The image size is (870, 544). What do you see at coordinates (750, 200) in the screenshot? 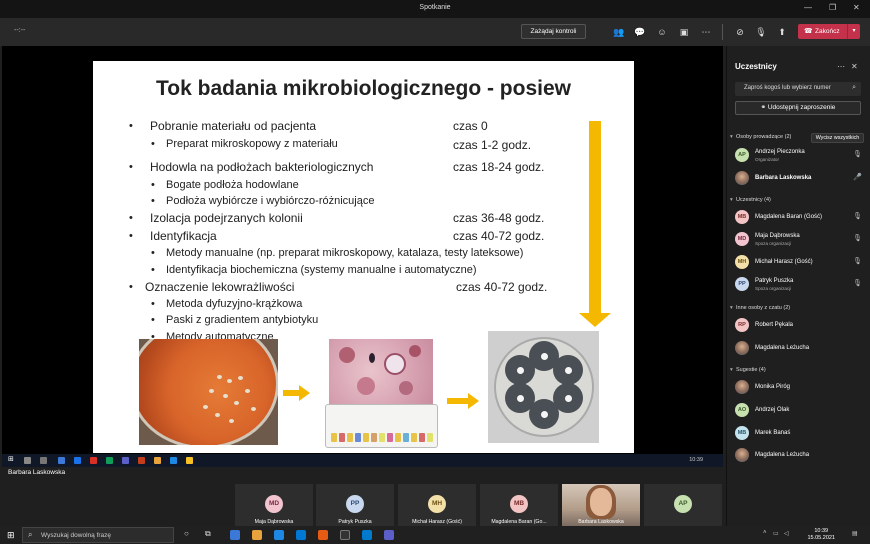
I see `attendees-section-header: ▾ Uczestnicy (4)` at bounding box center [750, 200].